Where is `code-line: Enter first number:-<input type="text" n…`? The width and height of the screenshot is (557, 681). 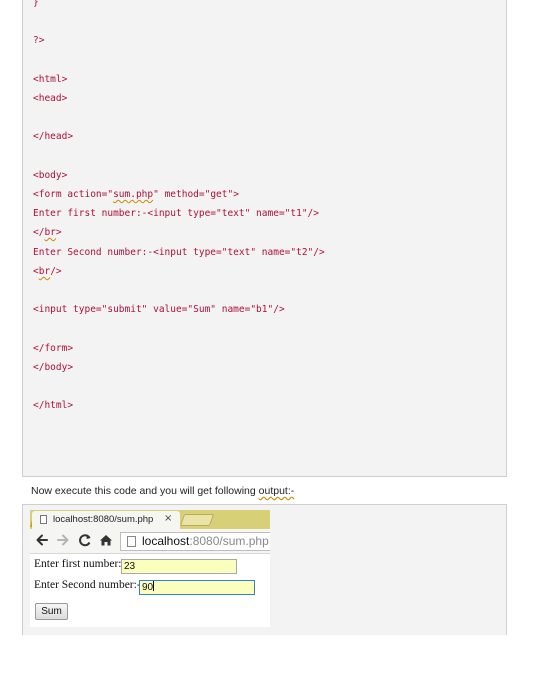
code-line: Enter first number:-<input type="text" n… is located at coordinates (176, 213).